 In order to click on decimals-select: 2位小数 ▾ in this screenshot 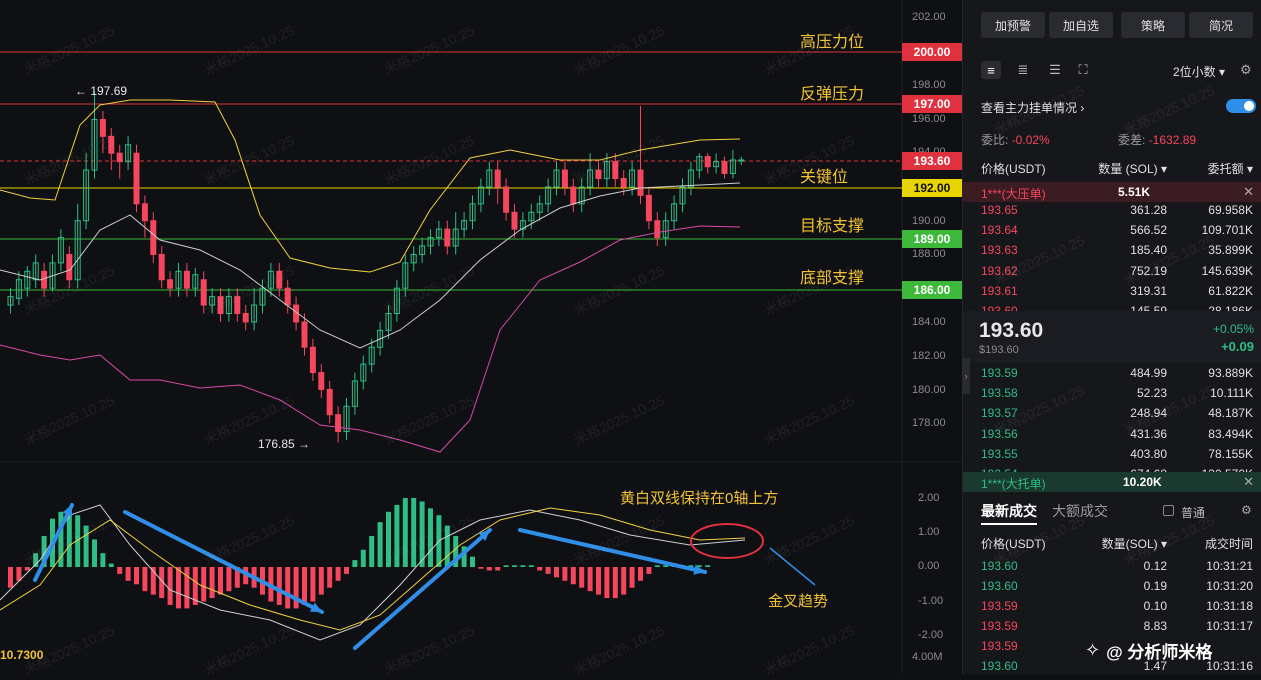, I will do `click(1199, 71)`.